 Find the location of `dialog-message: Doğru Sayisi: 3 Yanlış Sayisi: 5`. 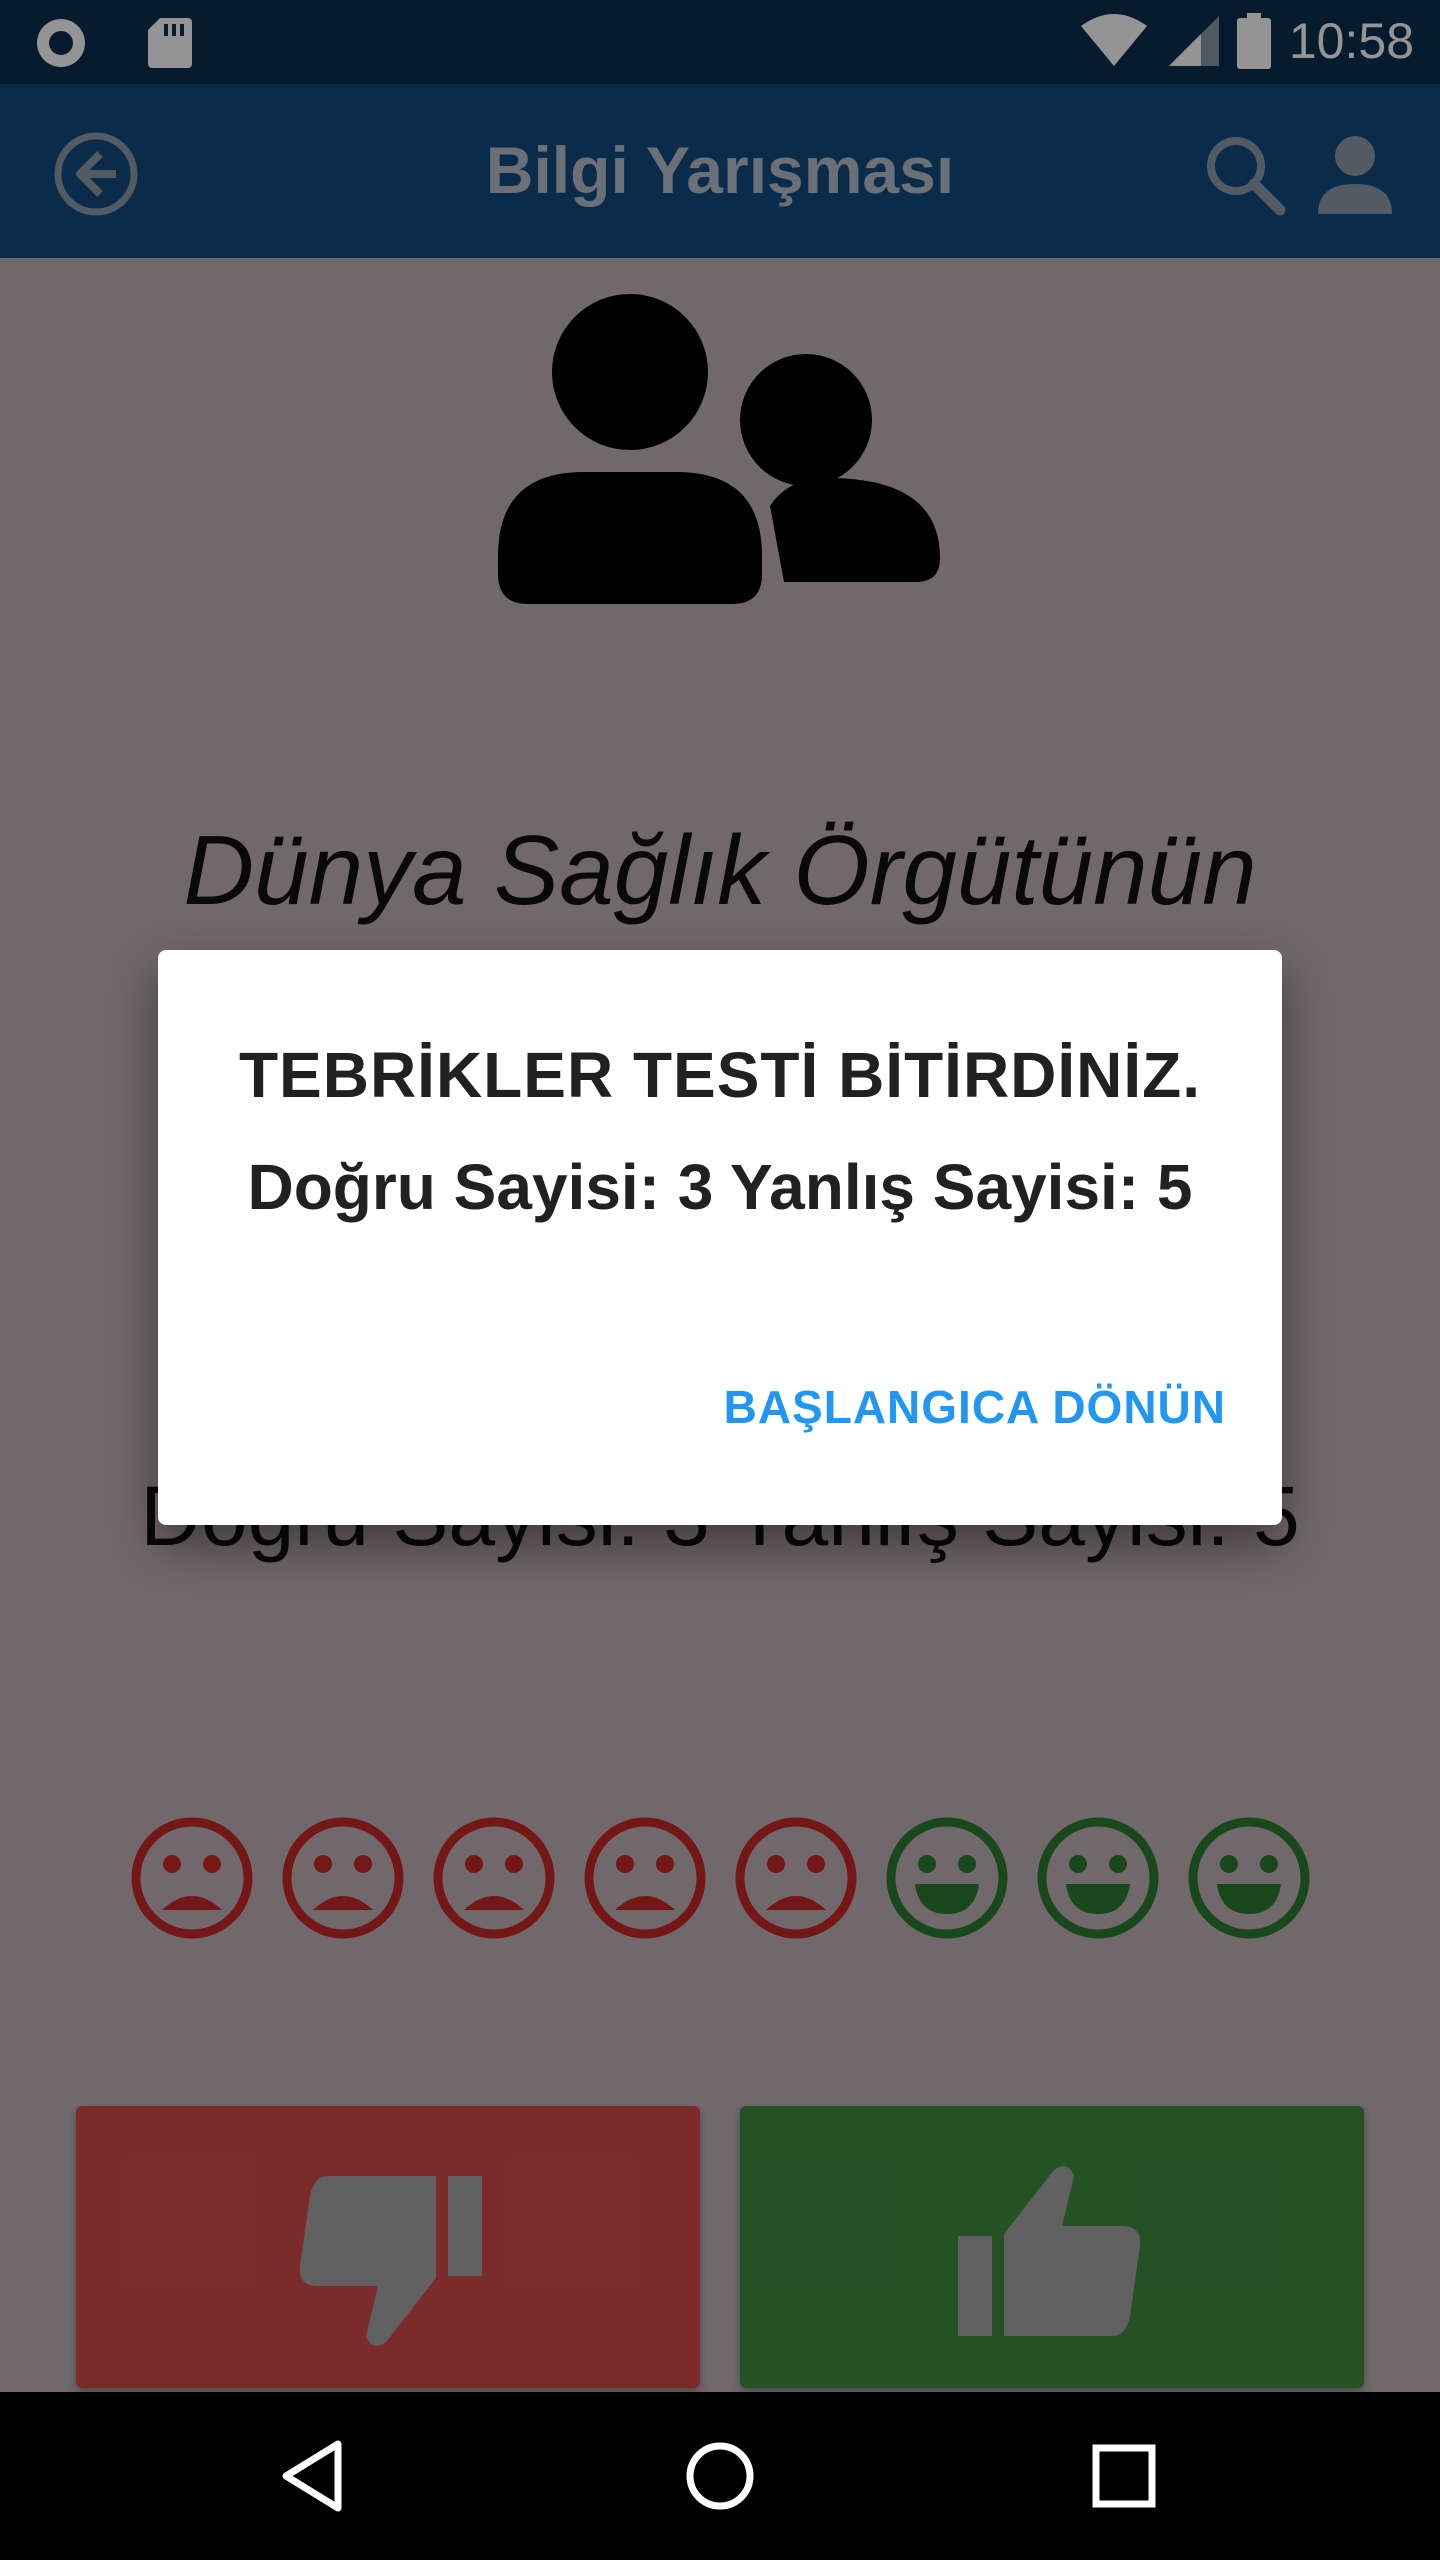

dialog-message: Doğru Sayisi: 3 Yanlış Sayisi: 5 is located at coordinates (720, 1187).